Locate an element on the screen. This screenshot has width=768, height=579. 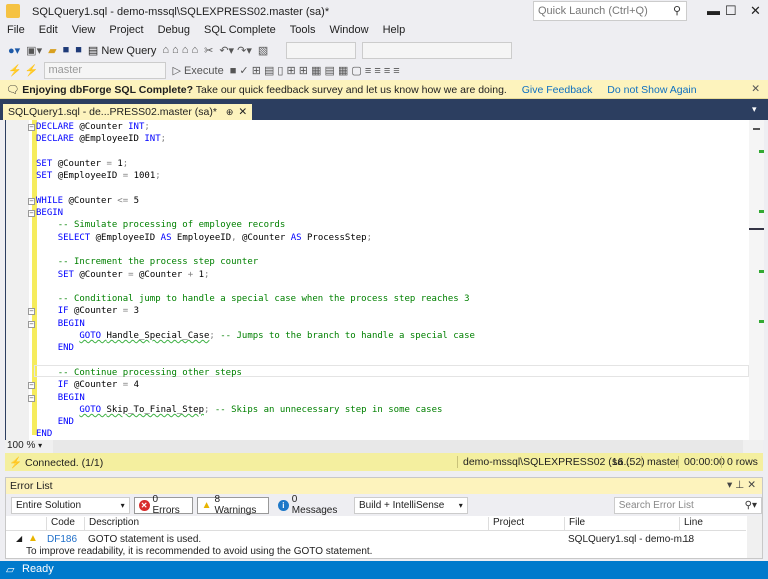
properties-icon: ▧ is located at coordinates (263, 50).